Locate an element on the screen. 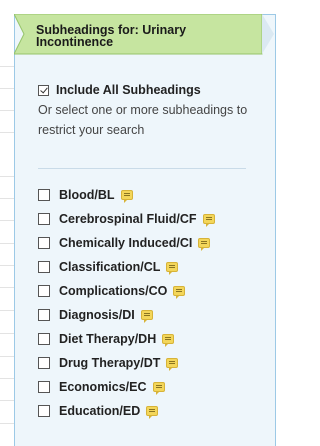 The width and height of the screenshot is (320, 446). subheading-label: Complications/CO is located at coordinates (113, 291).